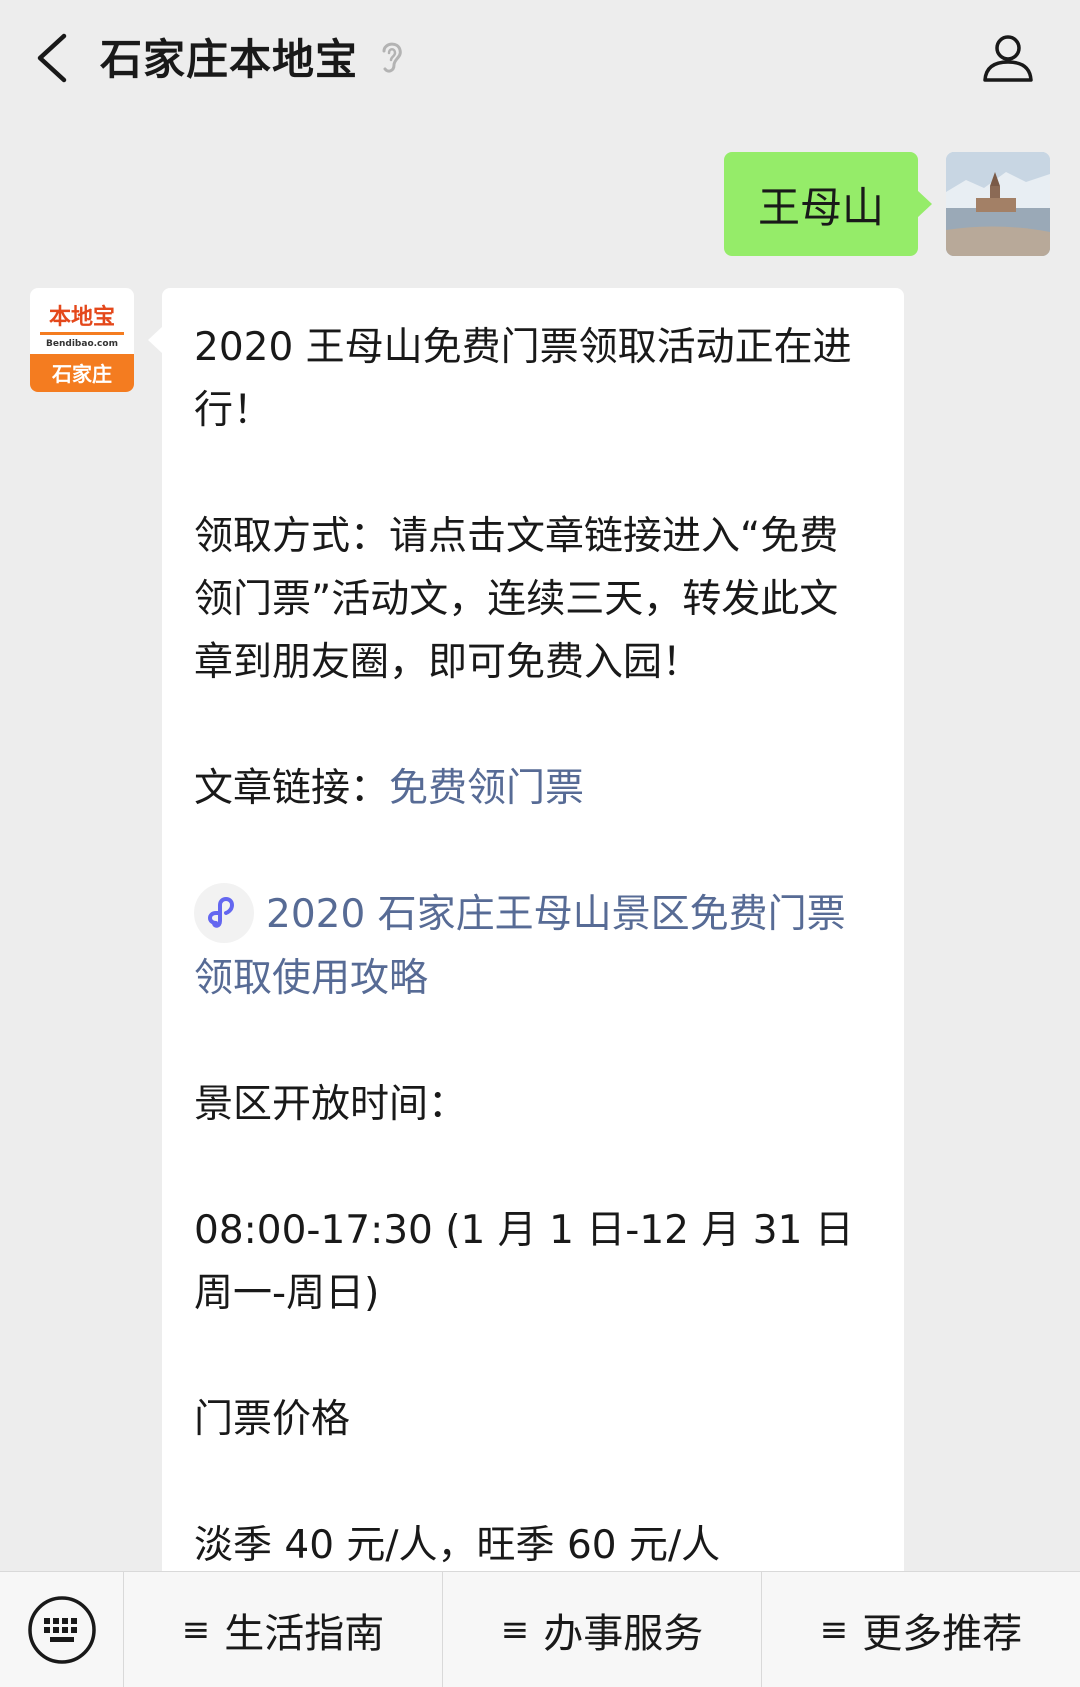  I want to click on article-link-label: 文章链接：, so click(292, 788).